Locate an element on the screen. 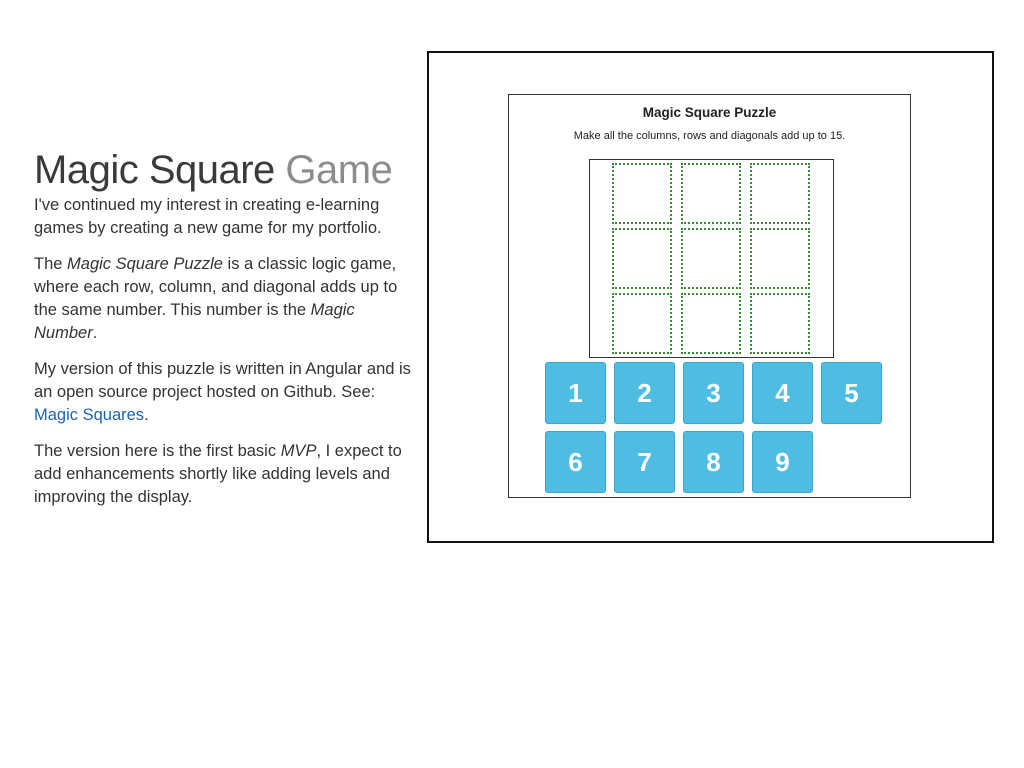  number-tile-5: 5 is located at coordinates (851, 393).